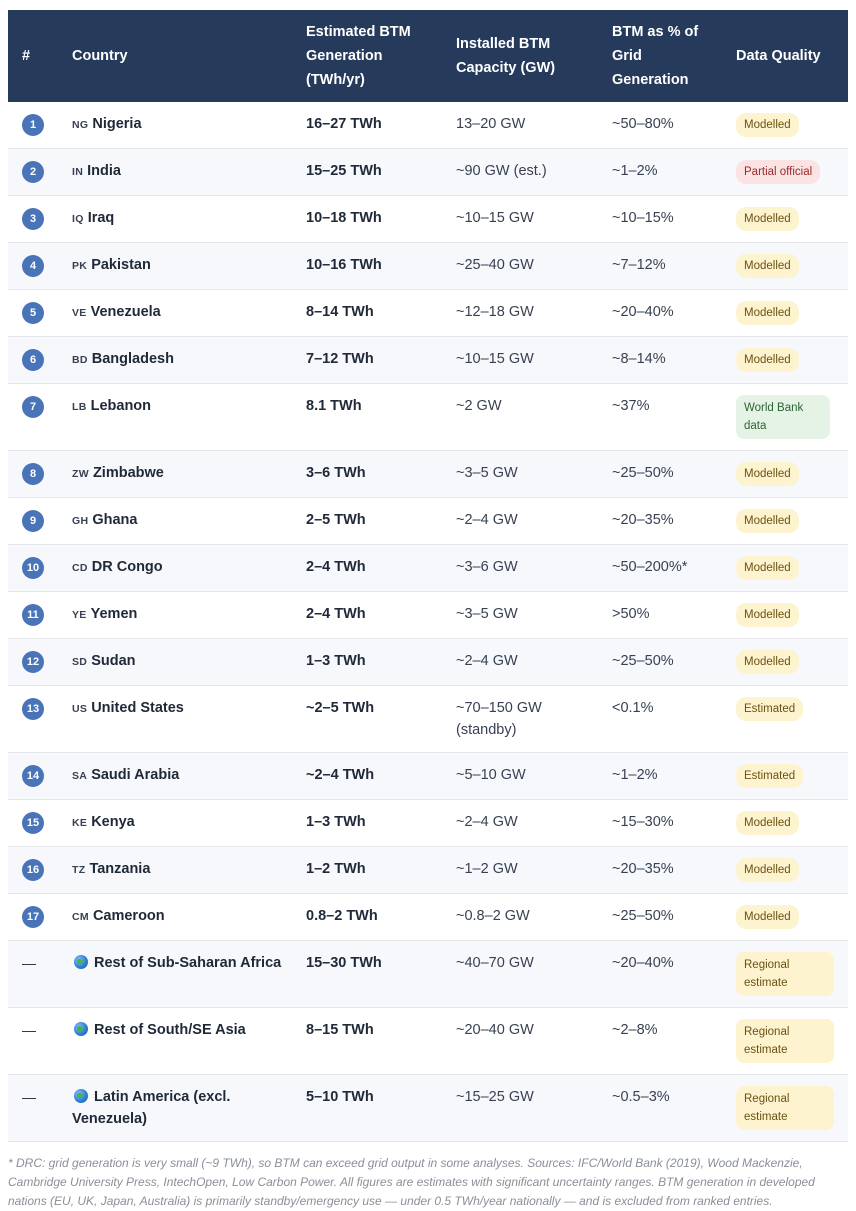 Image resolution: width=856 pixels, height=1211 pixels. What do you see at coordinates (81, 1096) in the screenshot?
I see `globe-icon` at bounding box center [81, 1096].